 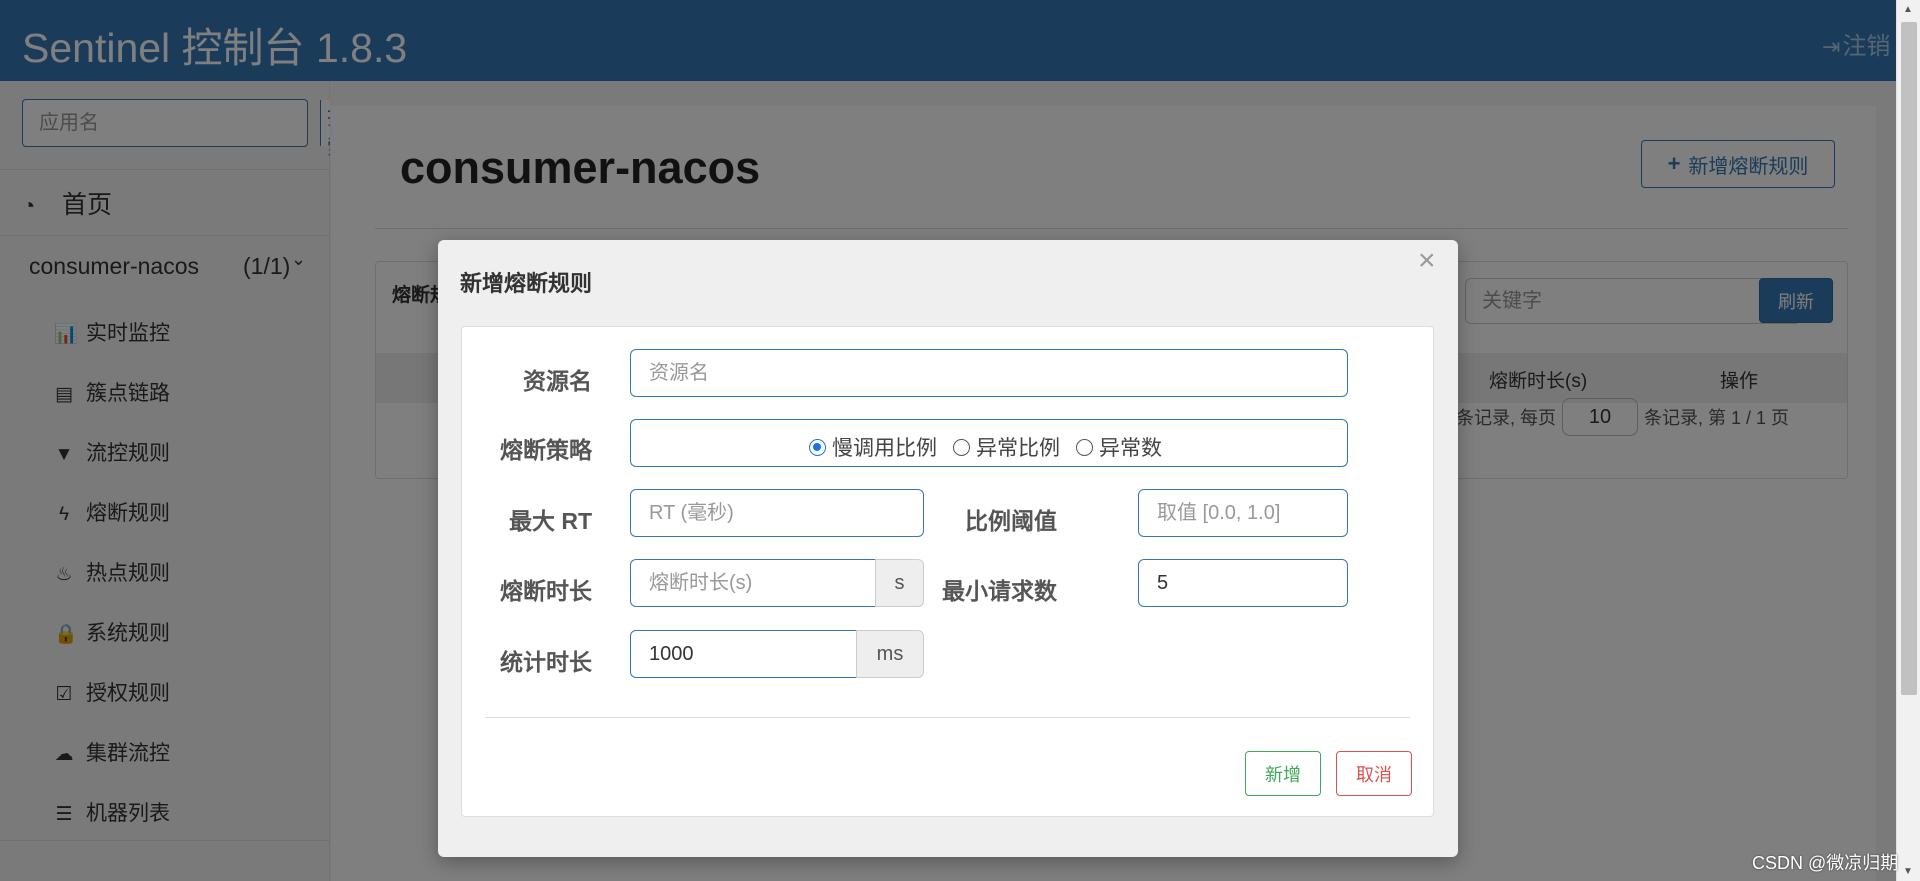 I want to click on cancel-button: 取消, so click(x=1374, y=773).